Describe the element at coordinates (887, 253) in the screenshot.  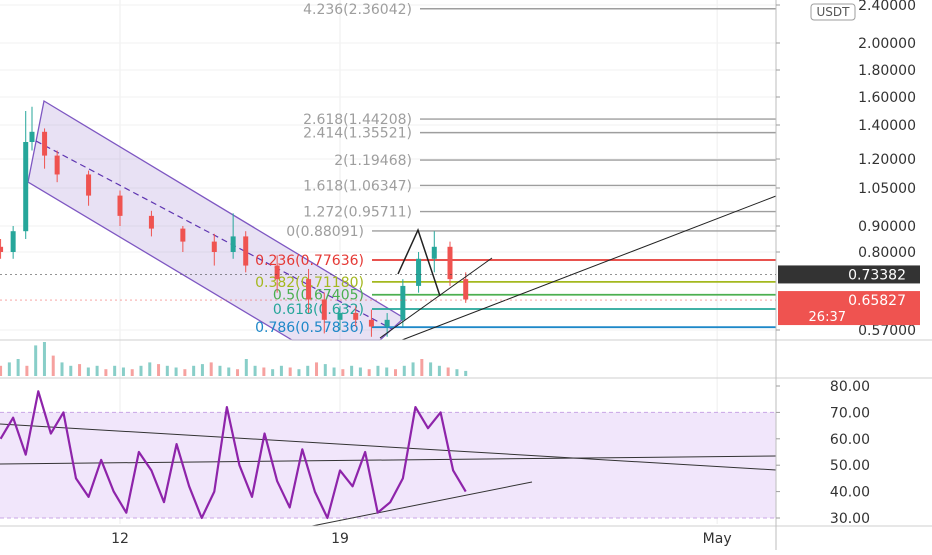
I see `price-tick-label: 0.80000` at that location.